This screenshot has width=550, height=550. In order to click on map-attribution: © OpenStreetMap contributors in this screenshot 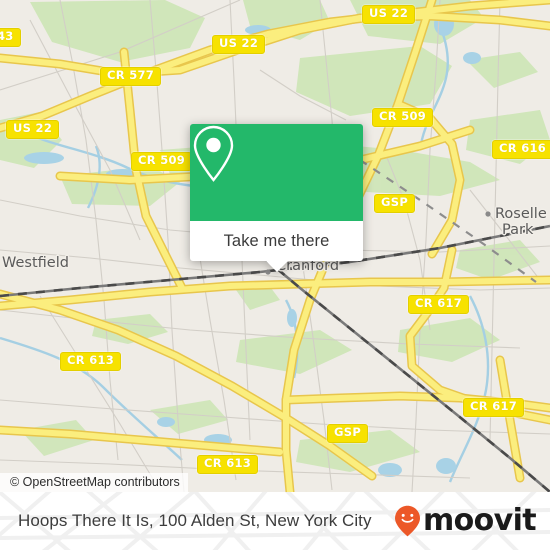, I will do `click(94, 482)`.